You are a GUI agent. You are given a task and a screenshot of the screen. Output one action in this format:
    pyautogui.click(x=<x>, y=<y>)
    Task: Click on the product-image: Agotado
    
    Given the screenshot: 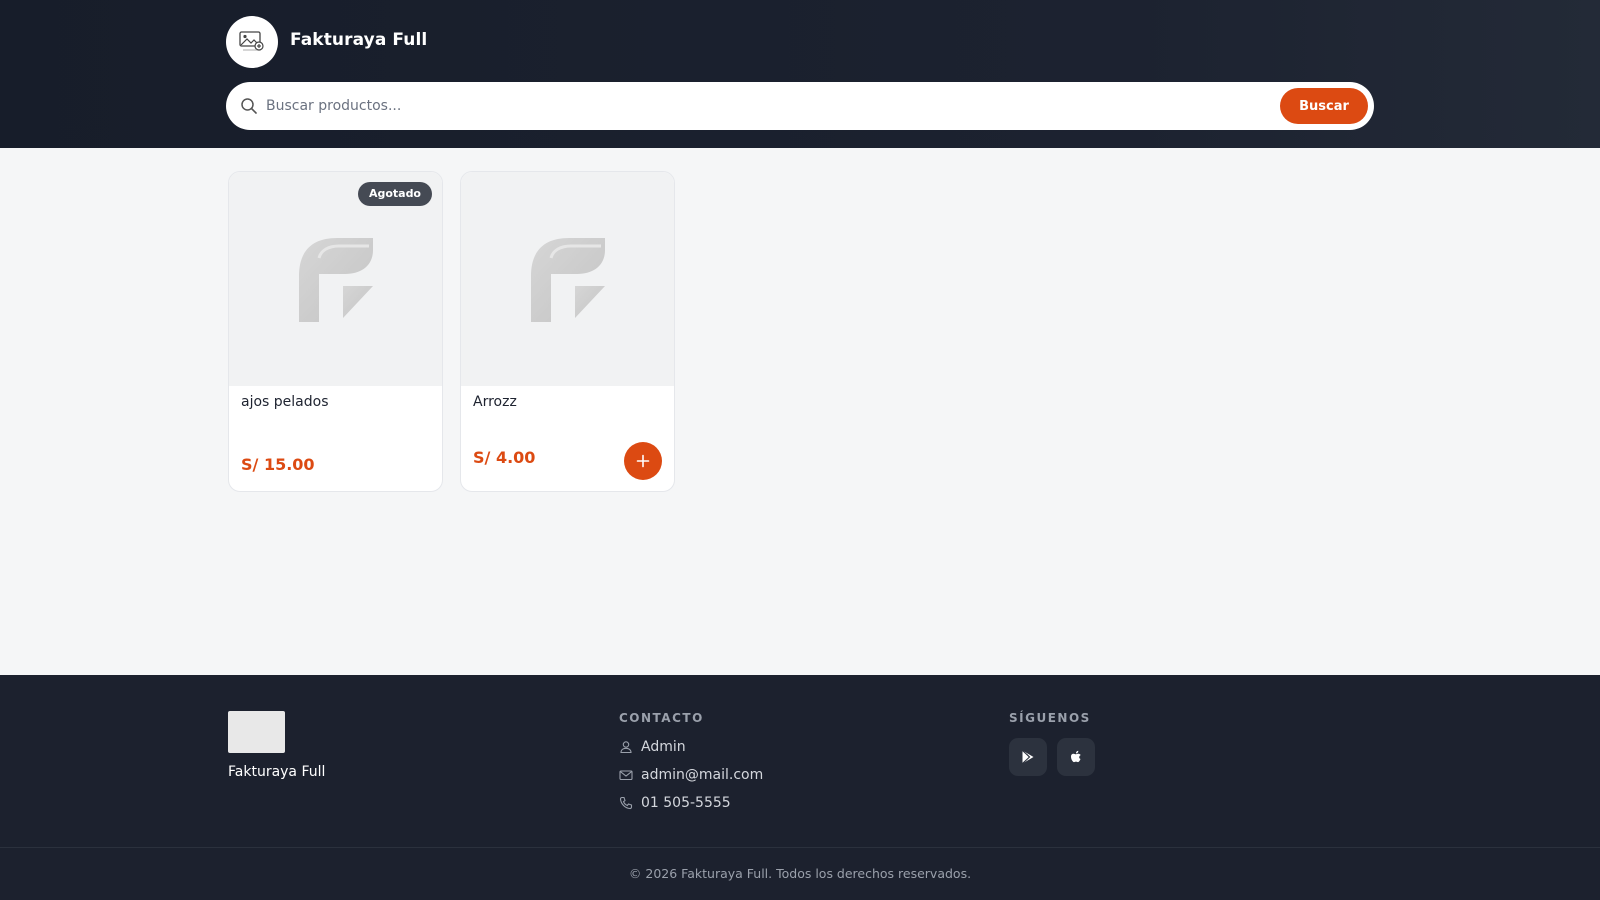 What is the action you would take?
    pyautogui.click(x=335, y=279)
    